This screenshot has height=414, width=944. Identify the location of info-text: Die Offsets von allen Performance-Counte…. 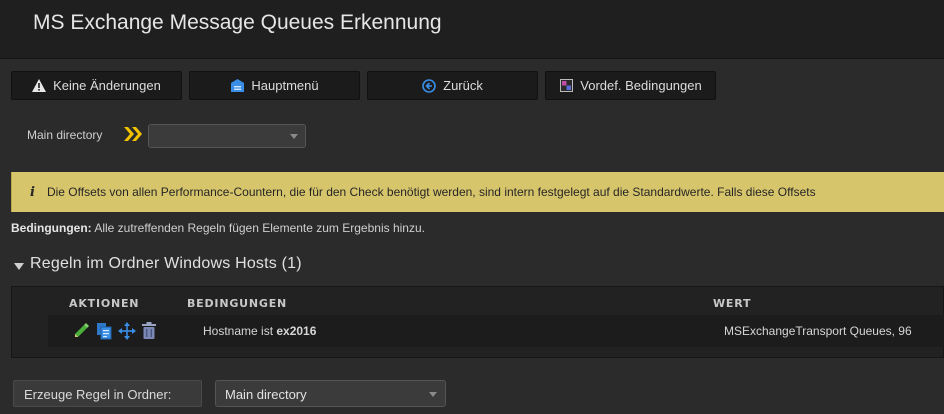
(431, 192).